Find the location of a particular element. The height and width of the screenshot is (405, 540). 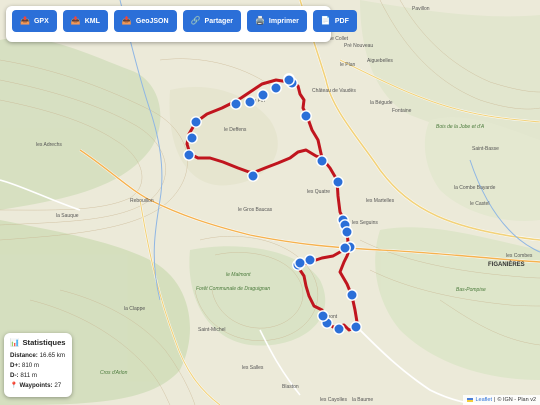

place-label: le Castel is located at coordinates (479, 204).